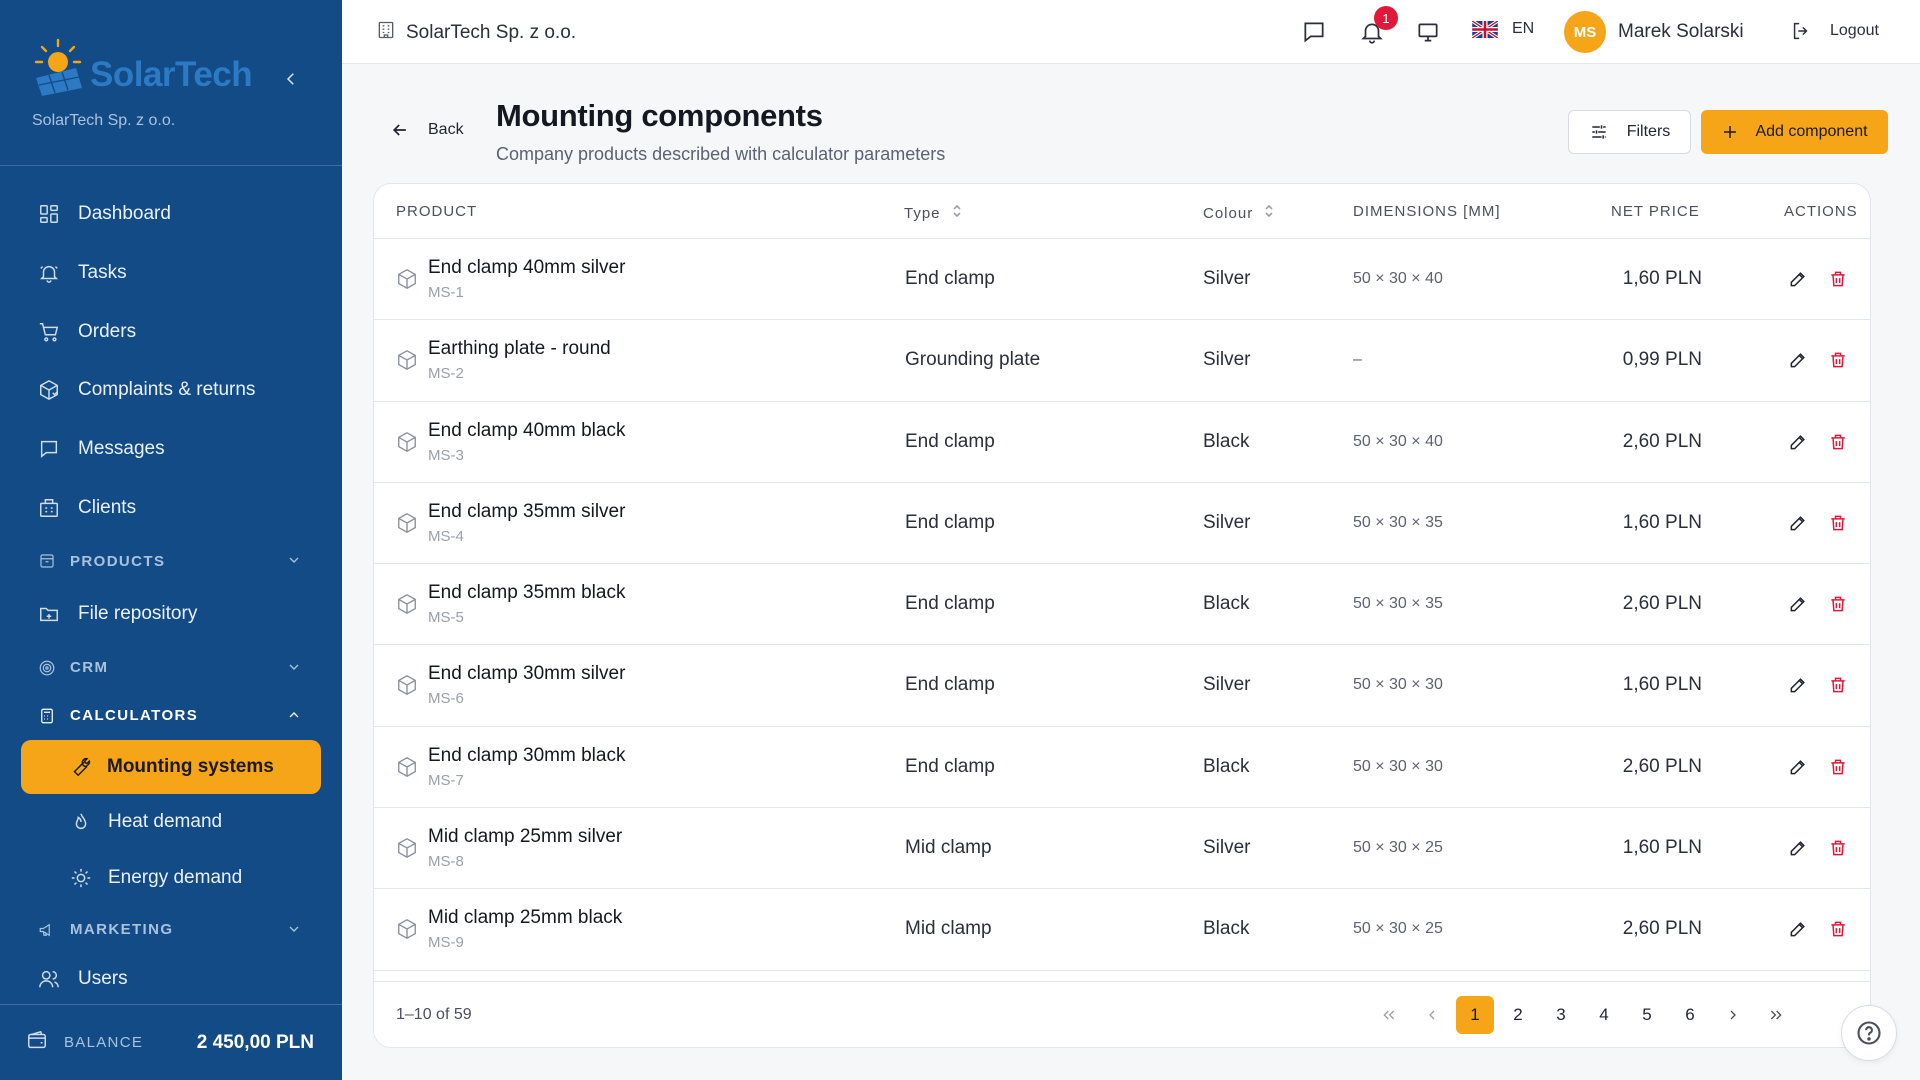 The width and height of the screenshot is (1920, 1080). Describe the element at coordinates (171, 214) in the screenshot. I see `sidebar-item-dashboard: Dashboard` at that location.